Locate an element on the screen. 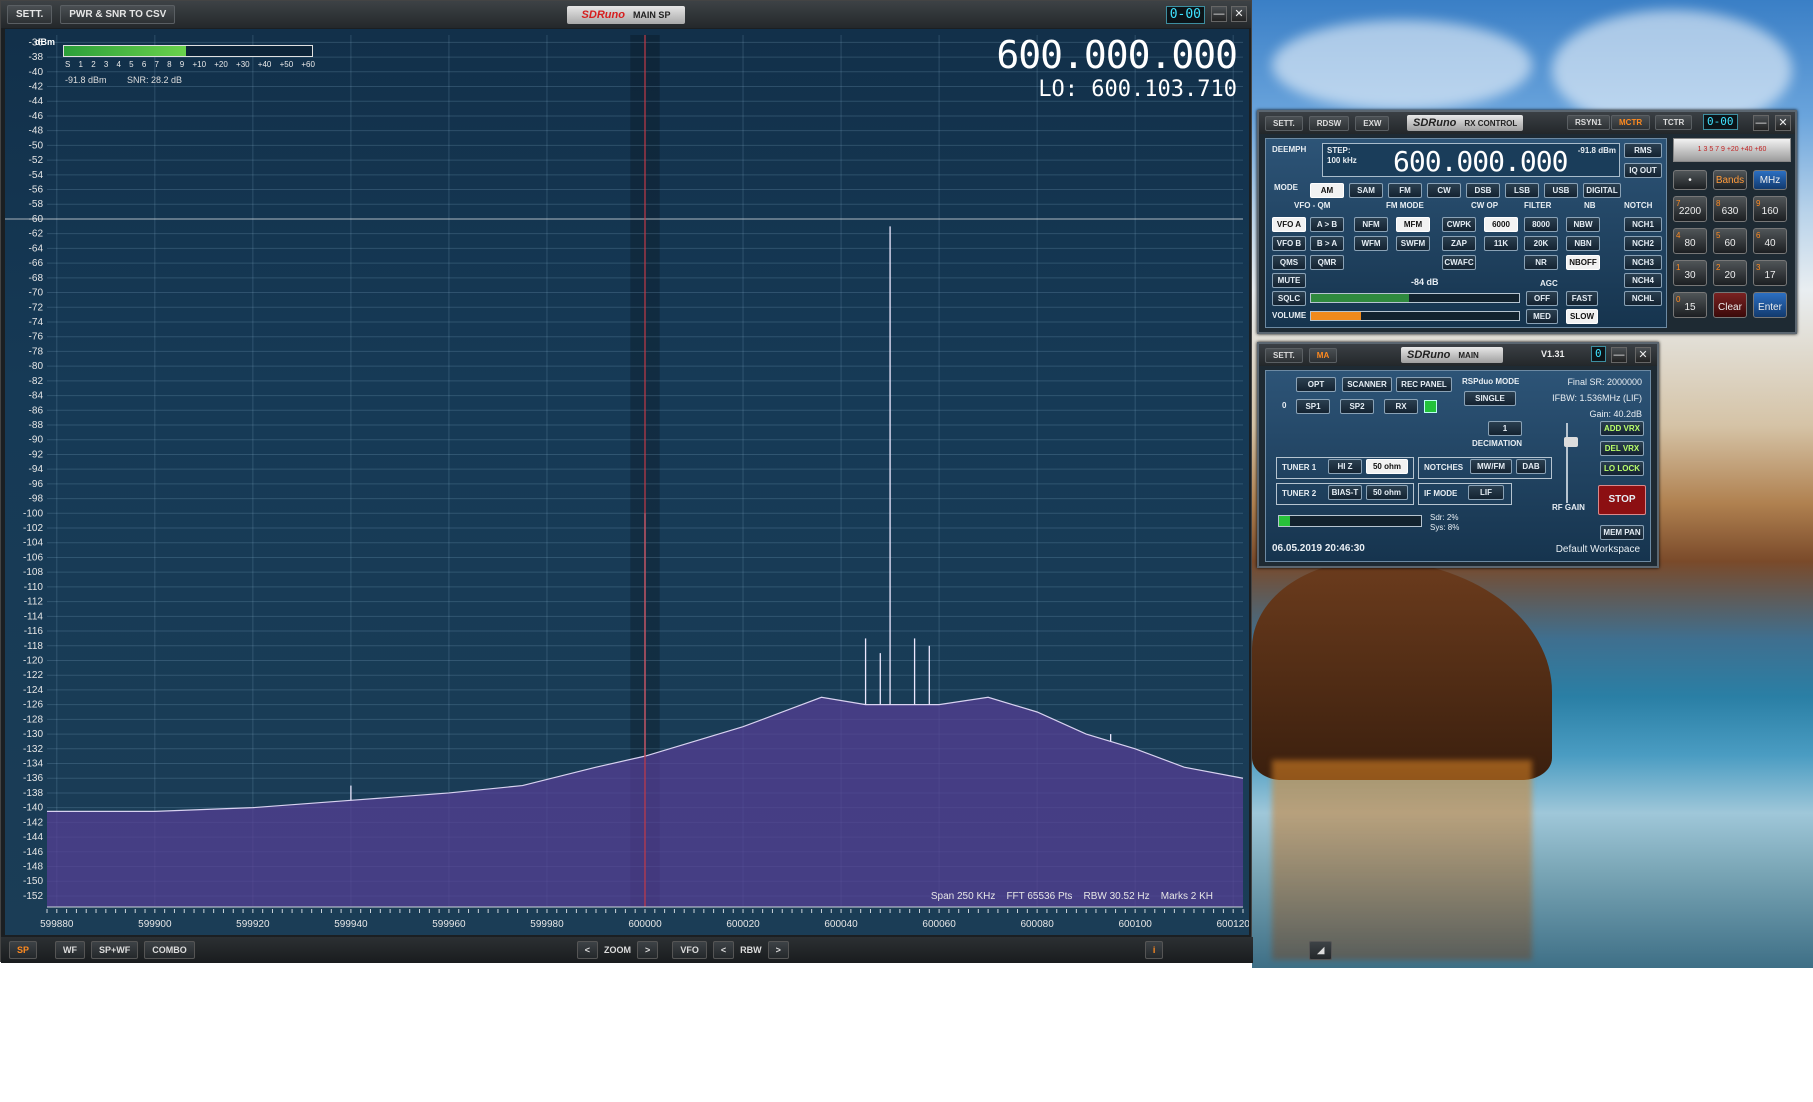 This screenshot has height=1102, width=1813. band-key-17: 3 17 is located at coordinates (1770, 273).